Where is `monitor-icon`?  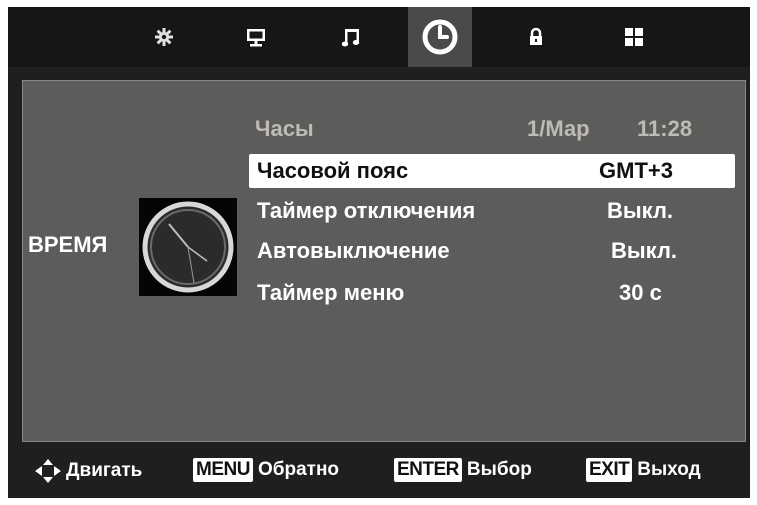 monitor-icon is located at coordinates (256, 38).